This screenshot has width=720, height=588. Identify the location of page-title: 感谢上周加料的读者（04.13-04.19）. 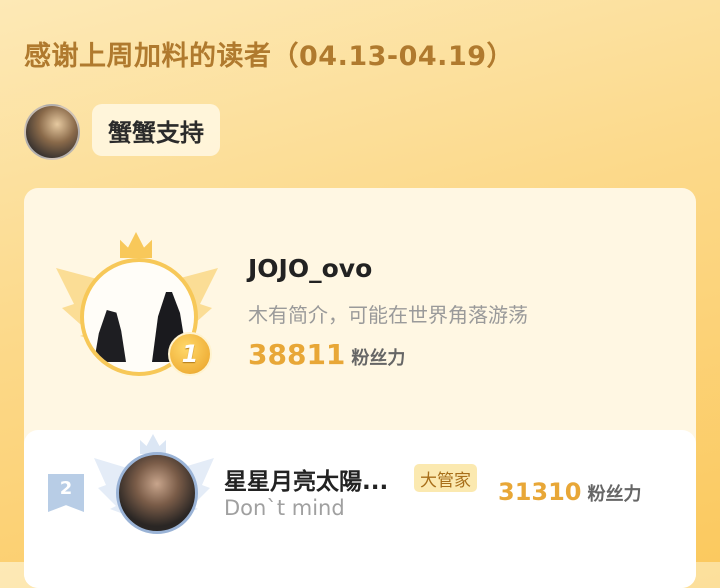
(269, 56).